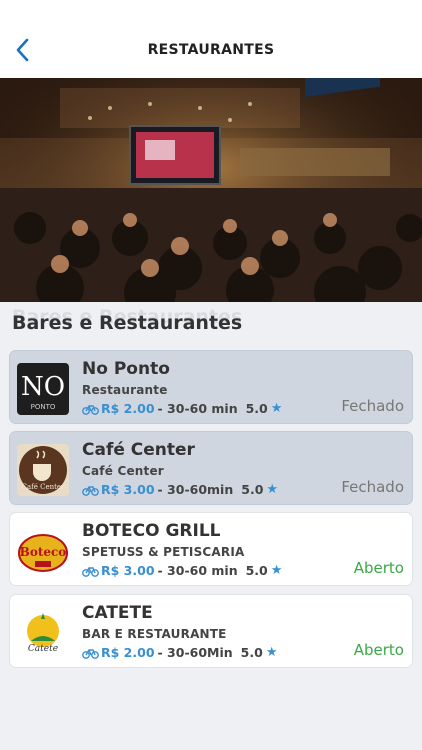 The height and width of the screenshot is (750, 422). I want to click on svg-text: Catete, so click(43, 649).